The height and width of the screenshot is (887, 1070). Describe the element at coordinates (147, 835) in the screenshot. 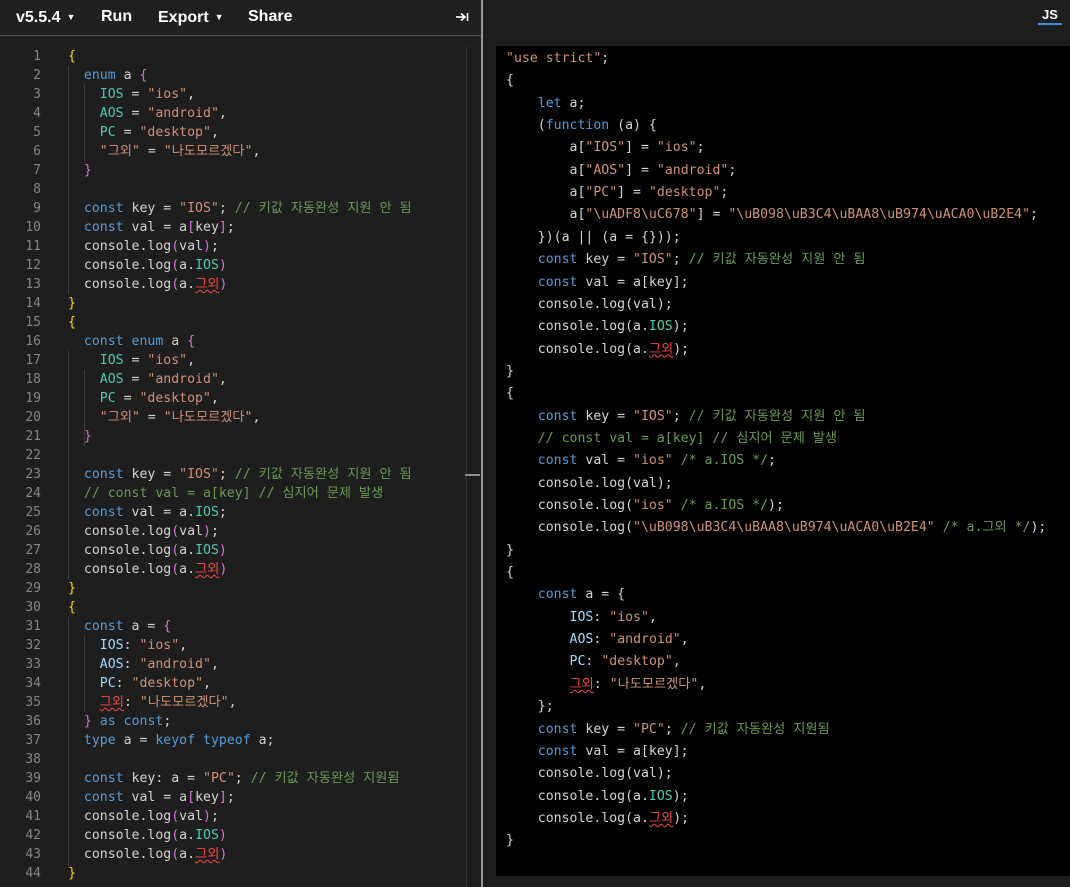

I see `code-line: console.log(a.IOS)` at that location.